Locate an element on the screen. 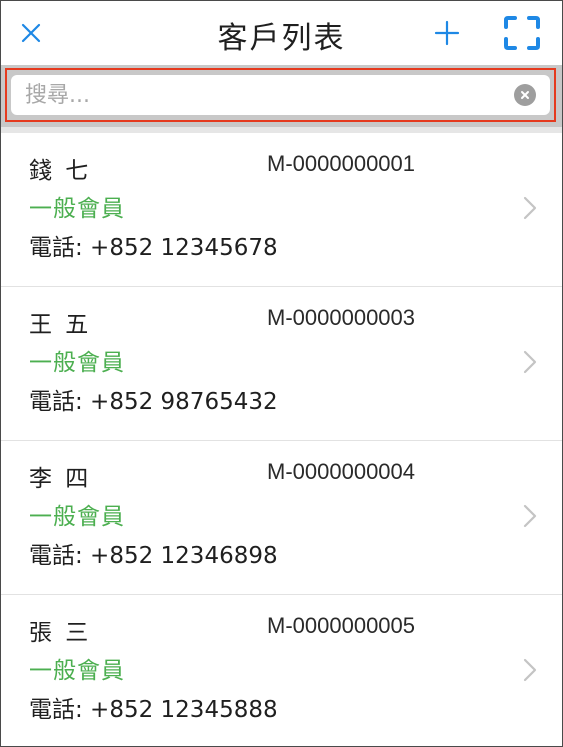  customer-name: 李 四 is located at coordinates (60, 479).